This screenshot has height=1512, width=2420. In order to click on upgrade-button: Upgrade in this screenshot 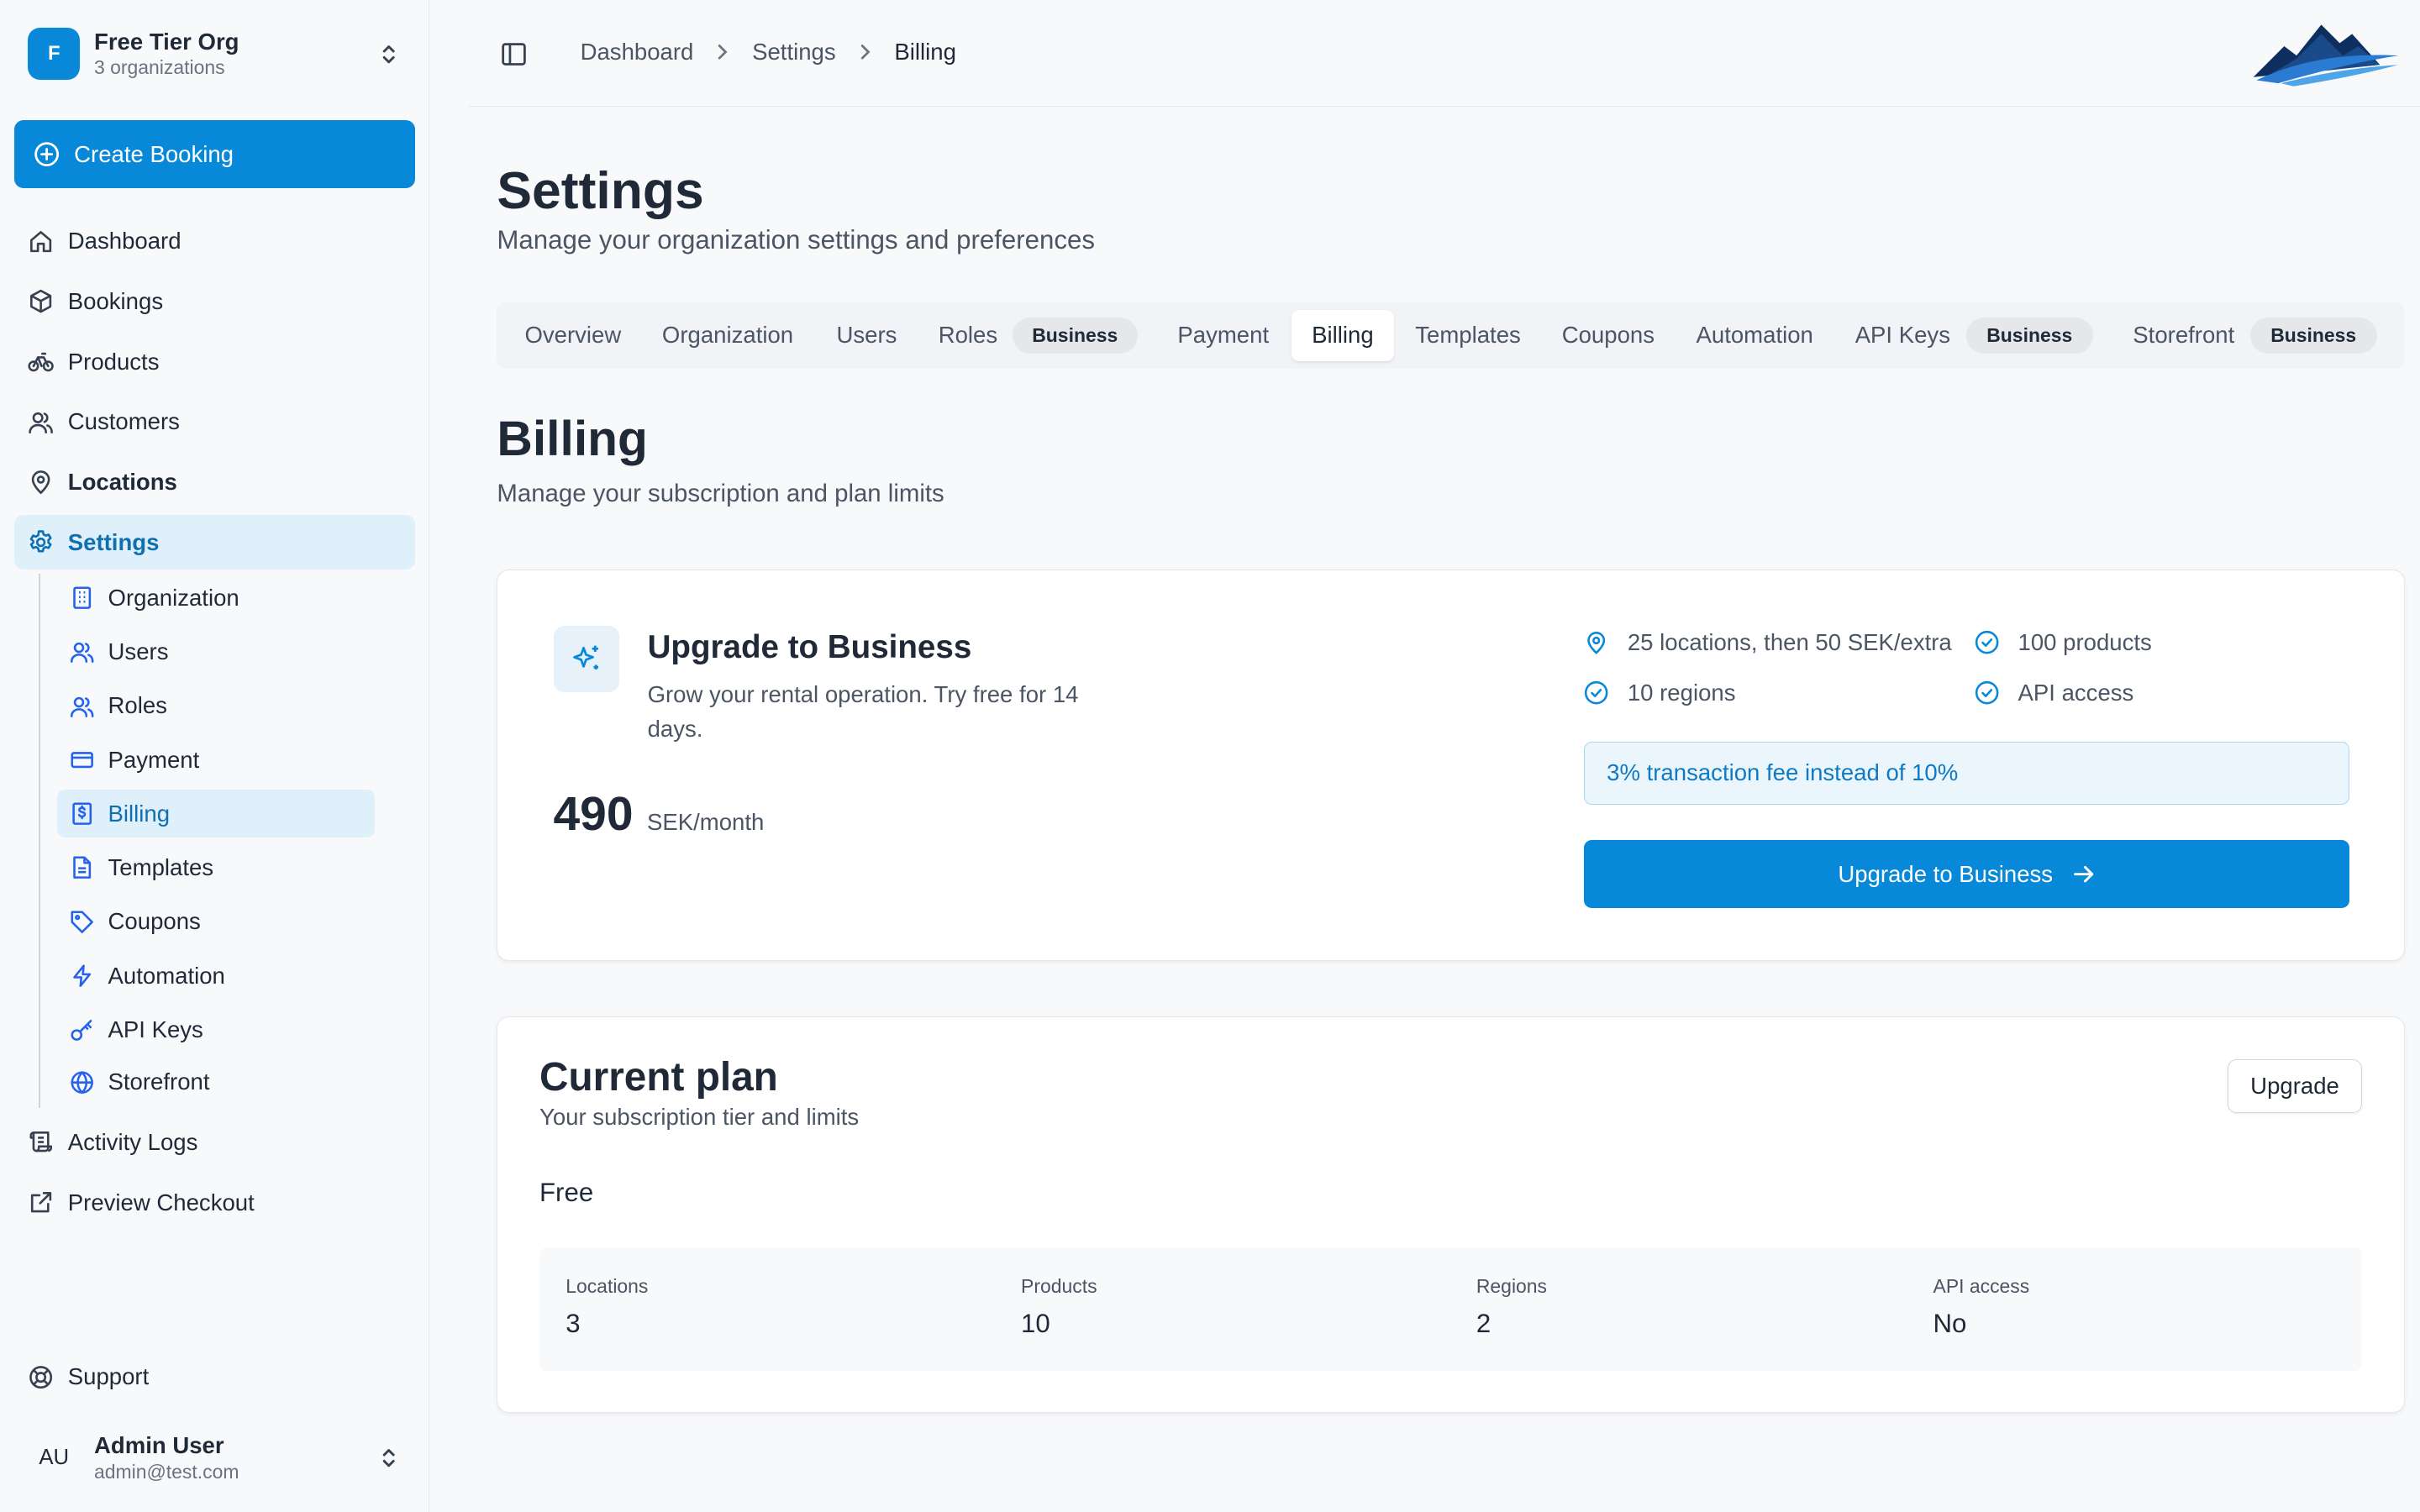, I will do `click(2295, 1086)`.